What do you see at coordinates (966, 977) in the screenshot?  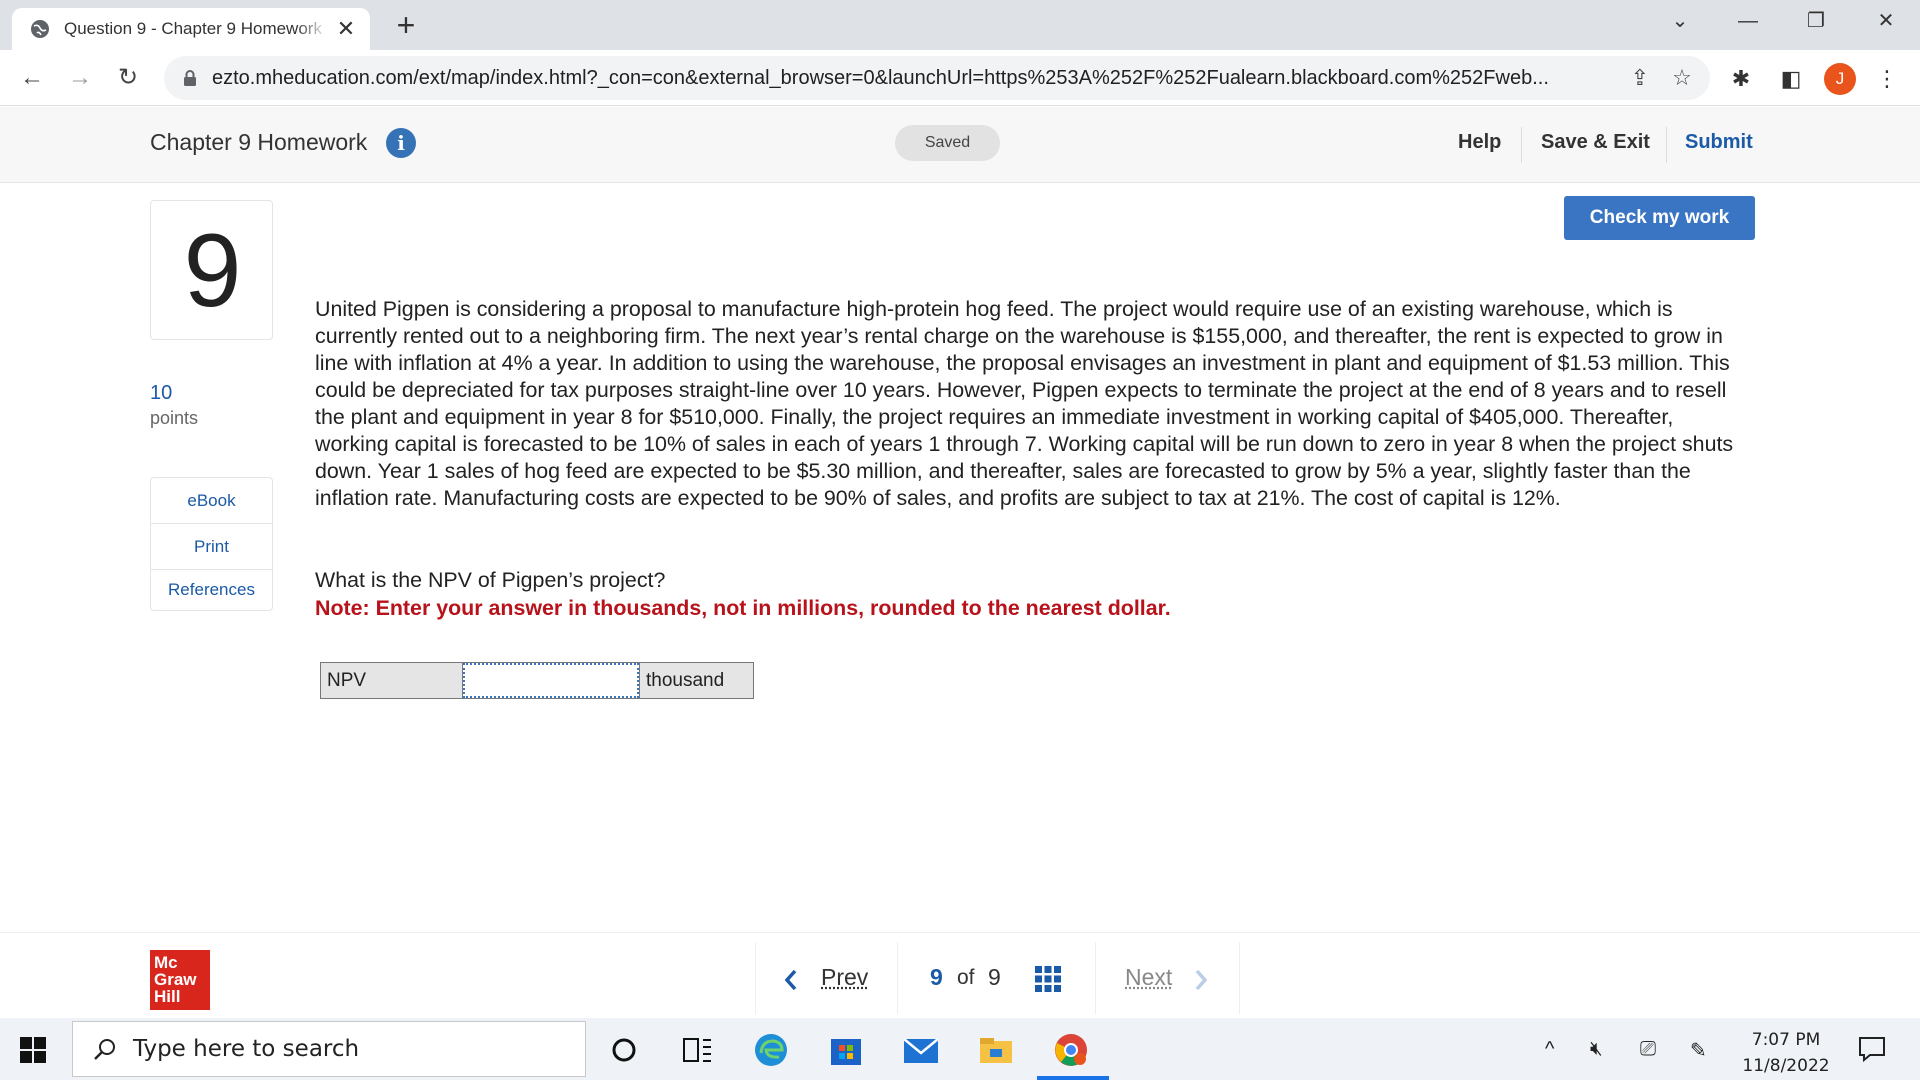 I see `of-label: of` at bounding box center [966, 977].